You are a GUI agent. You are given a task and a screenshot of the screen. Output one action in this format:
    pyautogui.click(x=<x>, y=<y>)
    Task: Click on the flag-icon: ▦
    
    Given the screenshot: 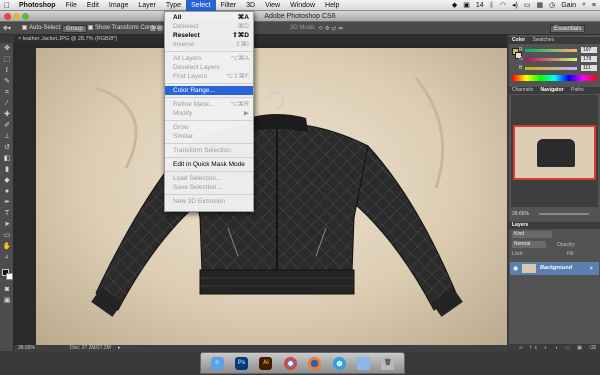 What is the action you would take?
    pyautogui.click(x=539, y=5)
    